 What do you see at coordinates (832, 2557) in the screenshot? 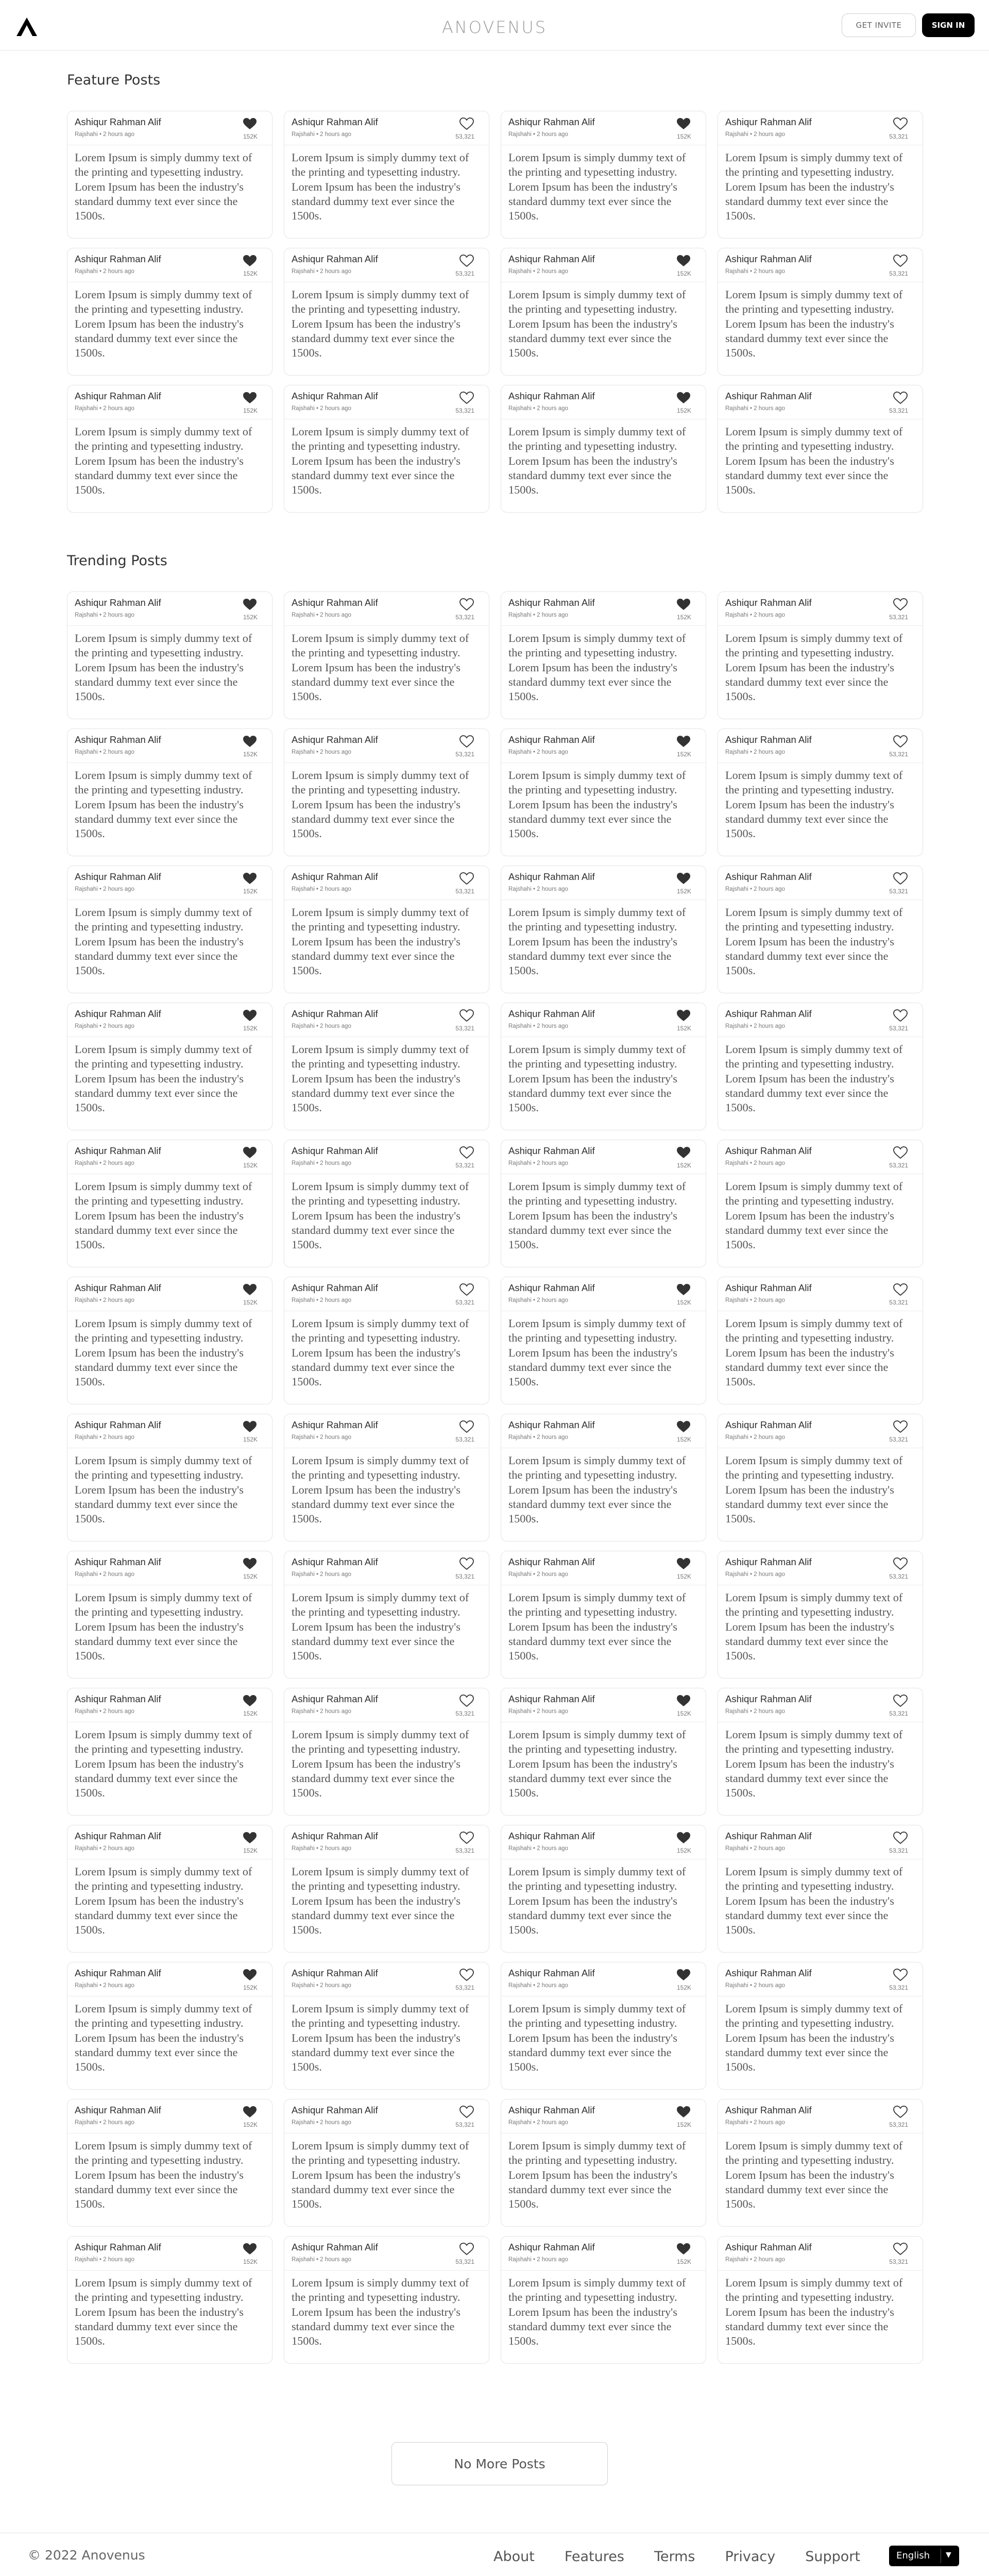
I see `footer-link-support: Support` at bounding box center [832, 2557].